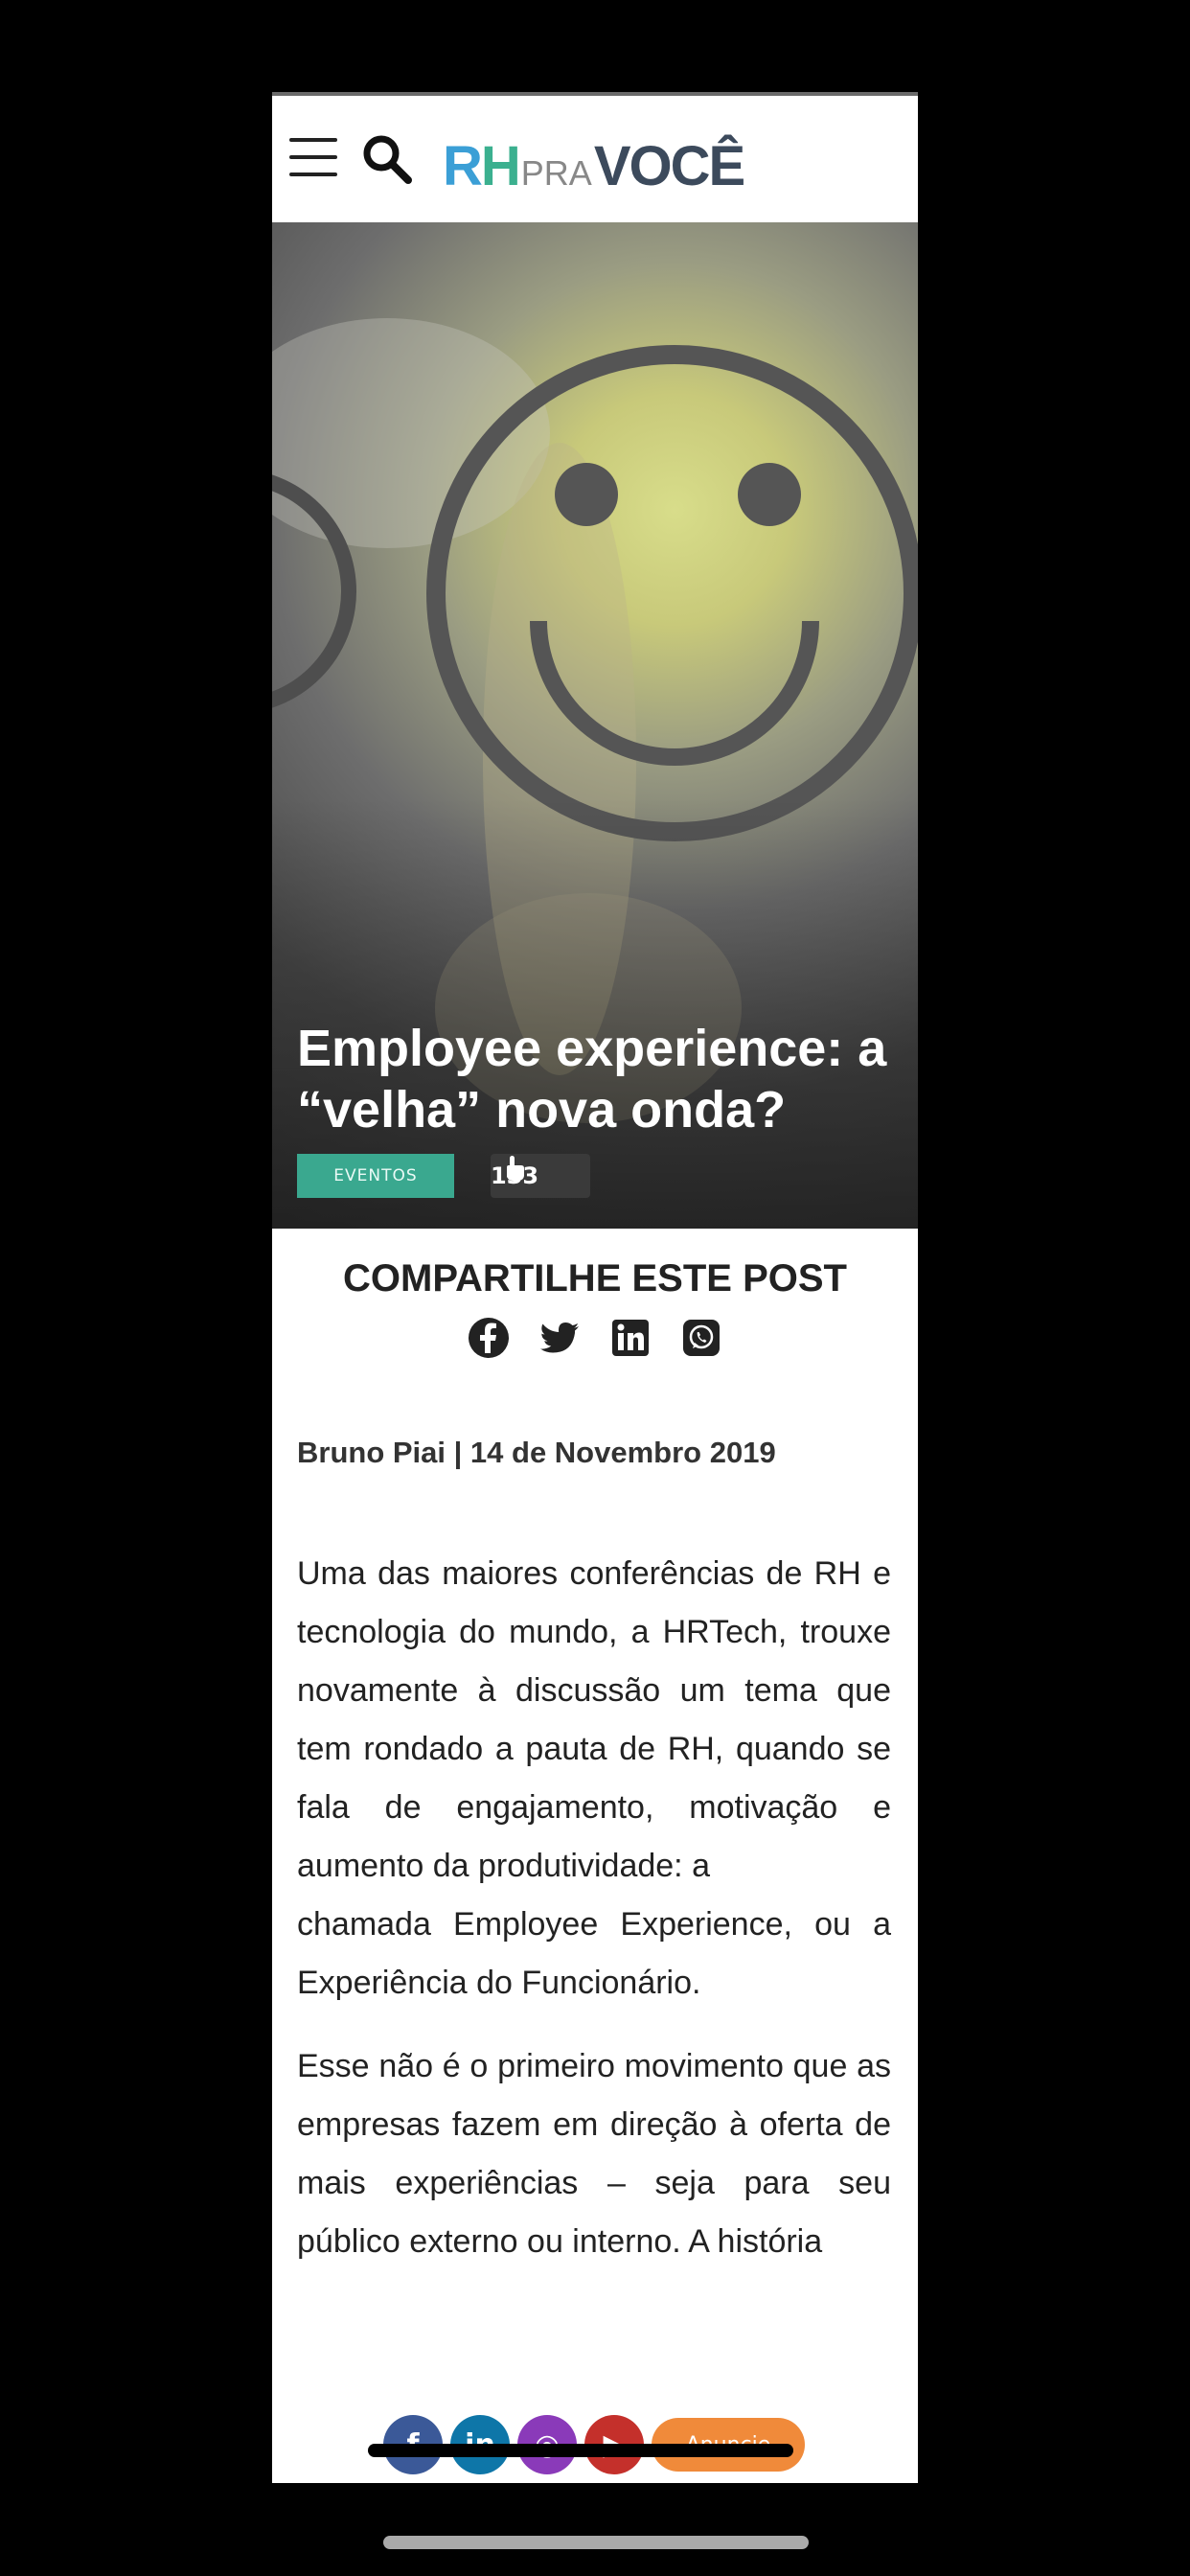 The width and height of the screenshot is (1190, 2576). Describe the element at coordinates (387, 159) in the screenshot. I see `search-icon` at that location.